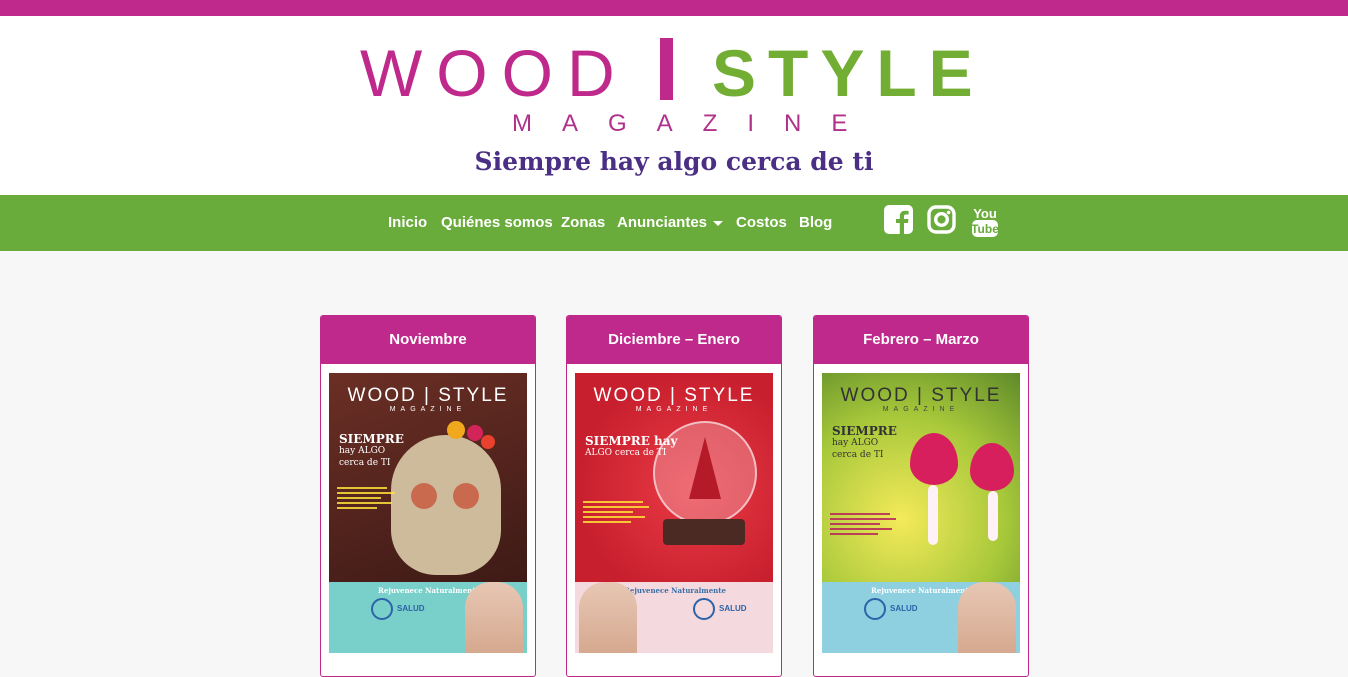  Describe the element at coordinates (704, 532) in the screenshot. I see `globe-base` at that location.